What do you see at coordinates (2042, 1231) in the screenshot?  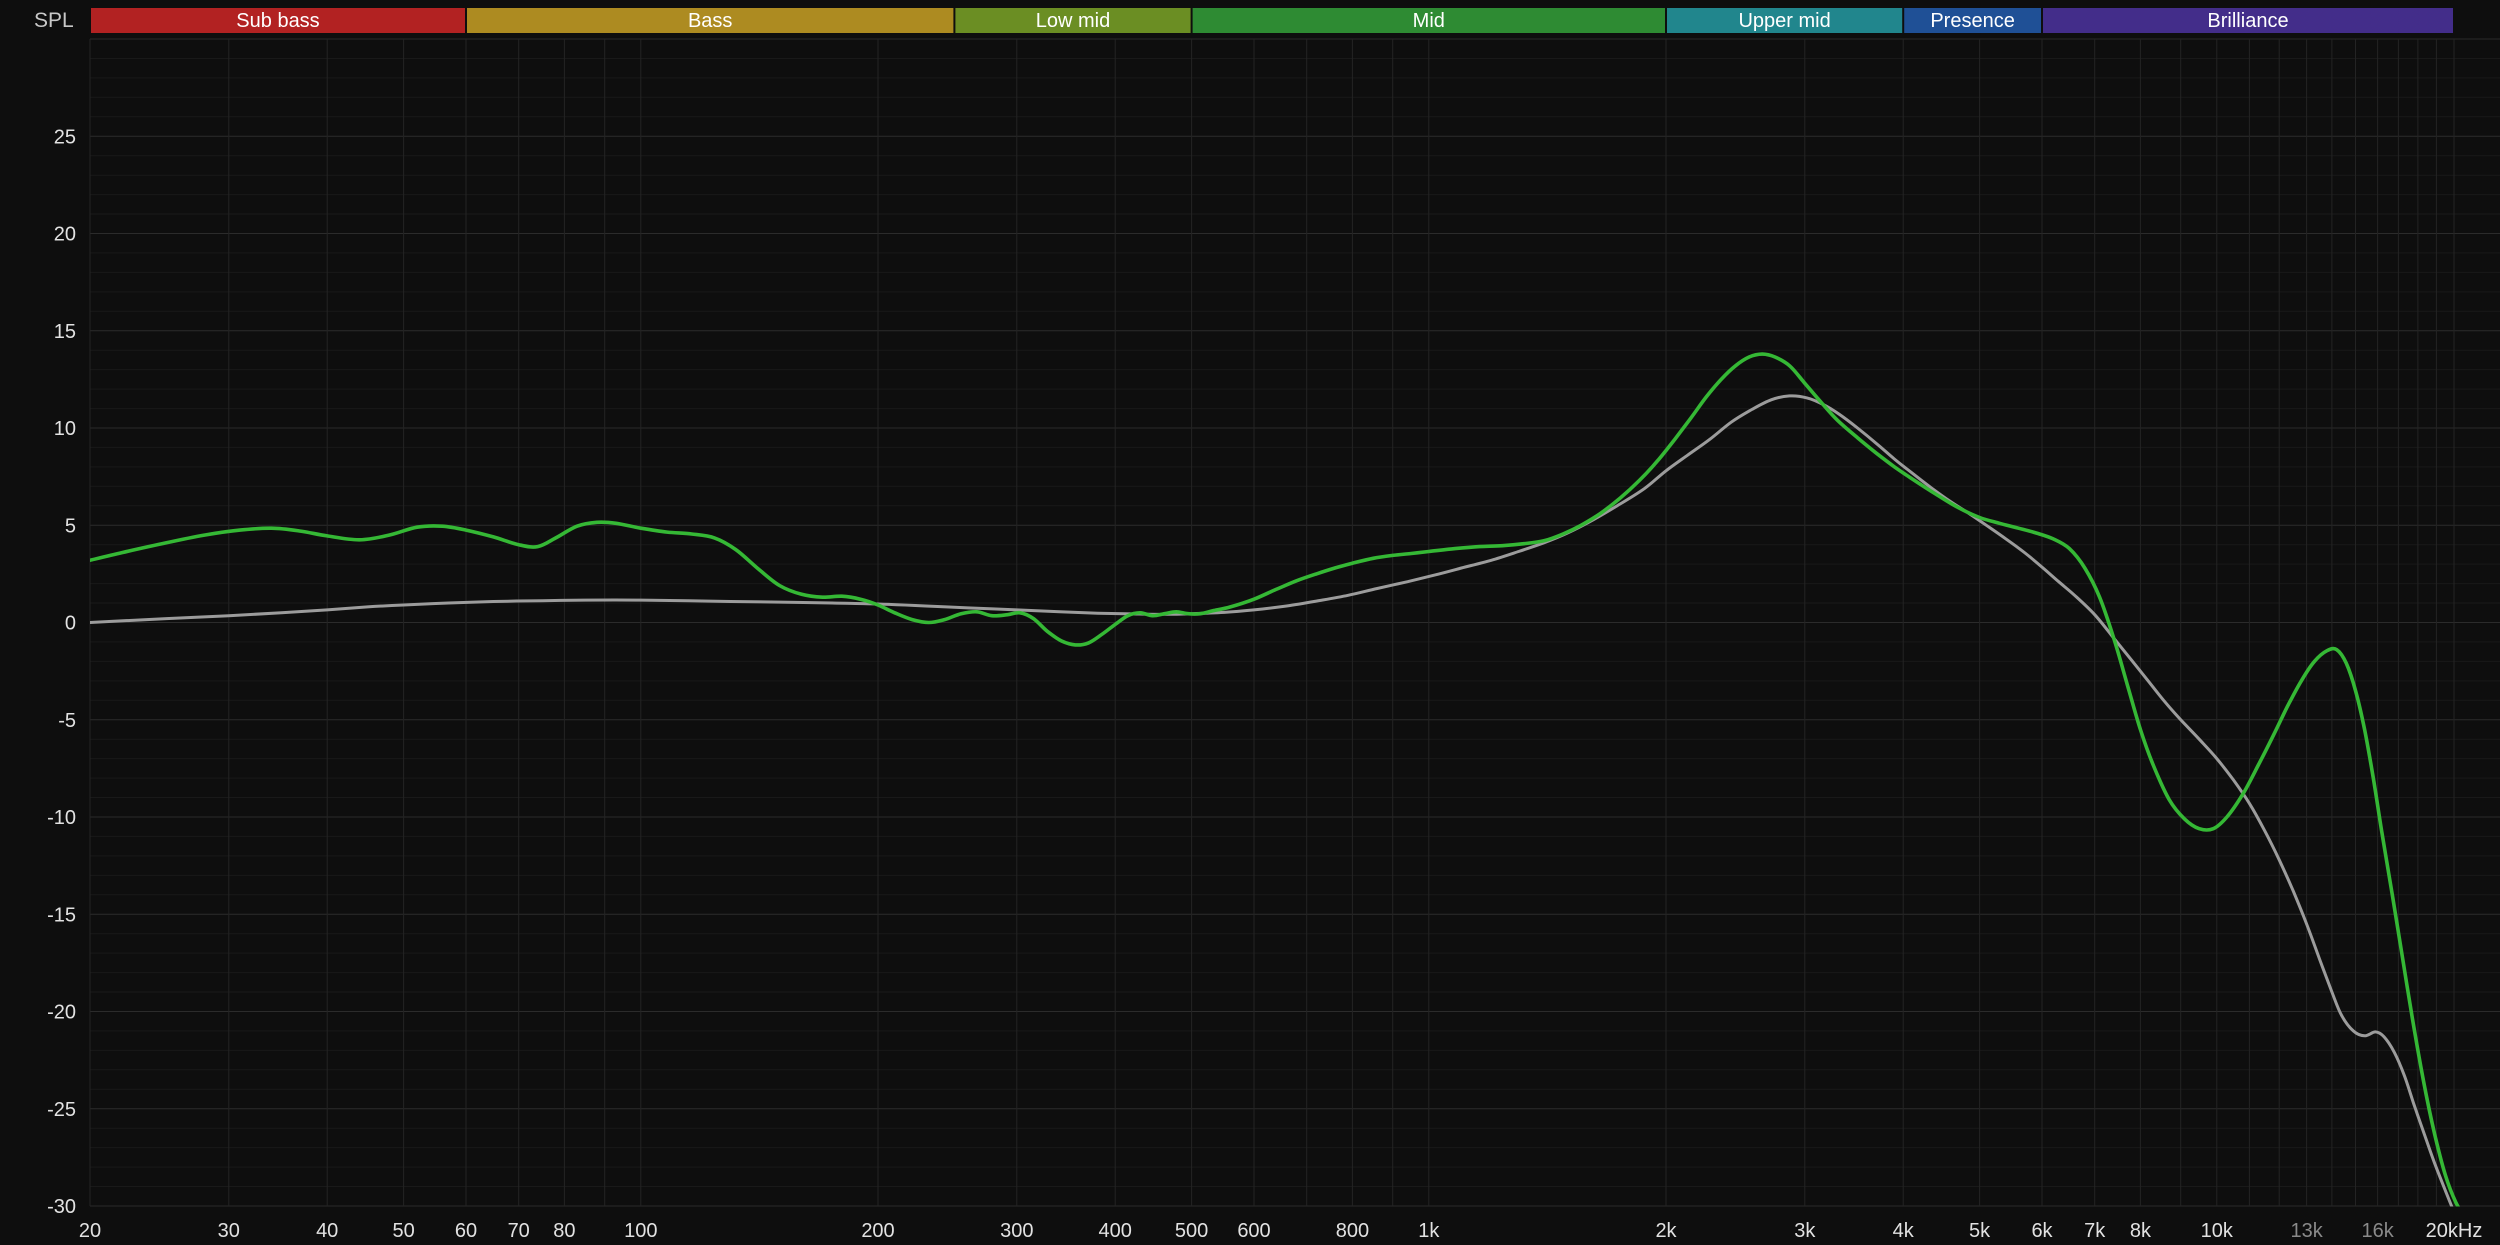 I see `x-tick-6k: 6k` at bounding box center [2042, 1231].